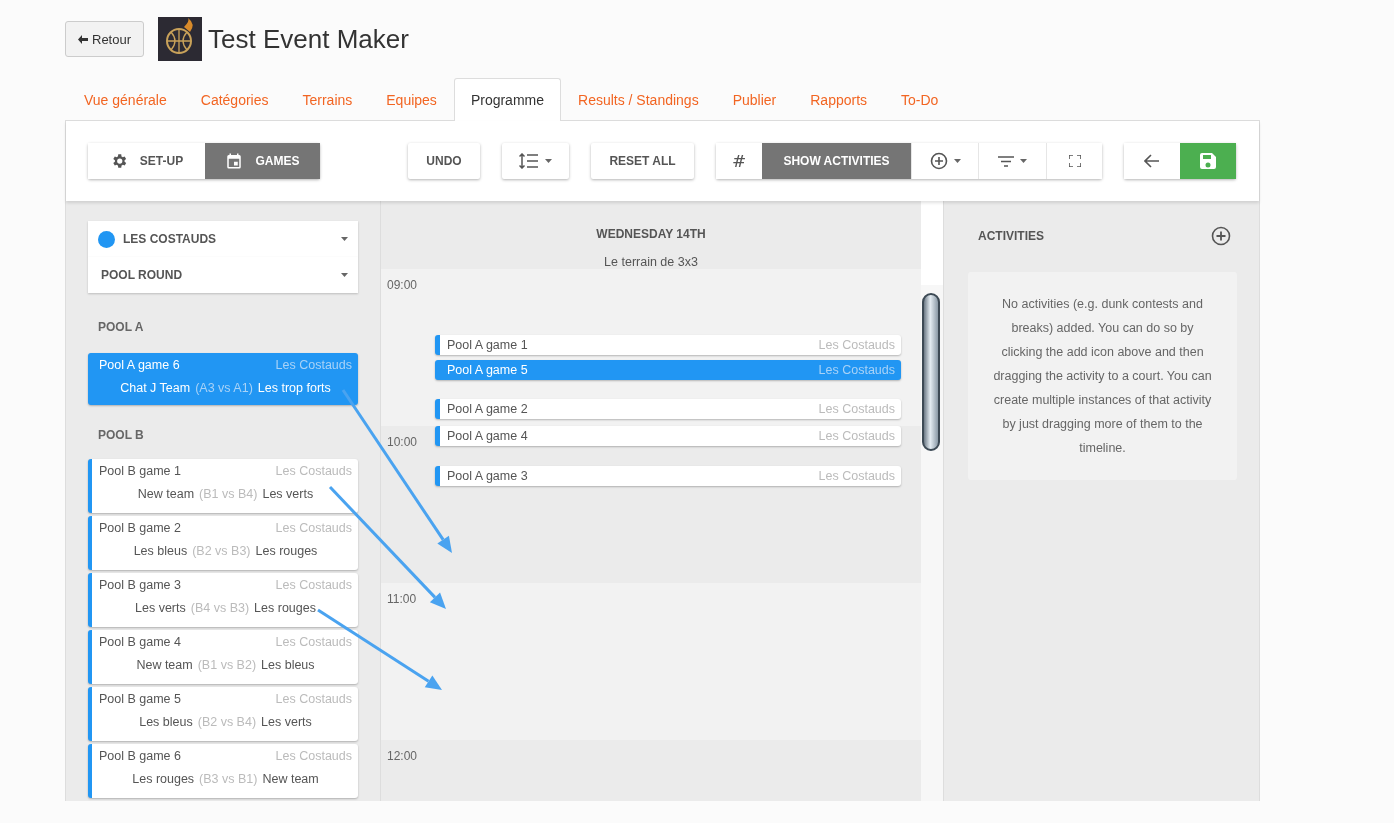  What do you see at coordinates (402, 285) in the screenshot?
I see `hour-label: 09:00` at bounding box center [402, 285].